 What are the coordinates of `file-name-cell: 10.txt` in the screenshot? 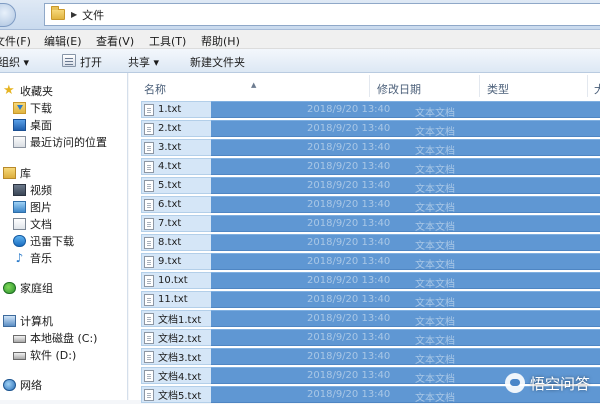 It's located at (176, 280).